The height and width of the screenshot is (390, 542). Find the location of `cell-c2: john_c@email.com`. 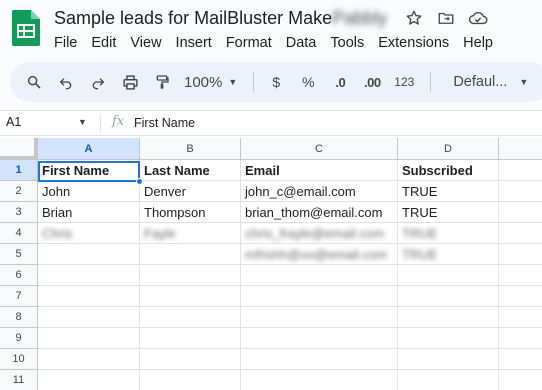

cell-c2: john_c@email.com is located at coordinates (319, 191).